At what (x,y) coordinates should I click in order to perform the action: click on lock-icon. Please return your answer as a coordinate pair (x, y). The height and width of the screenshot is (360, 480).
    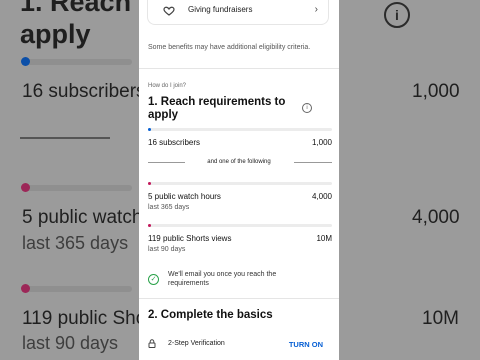
    Looking at the image, I should click on (152, 344).